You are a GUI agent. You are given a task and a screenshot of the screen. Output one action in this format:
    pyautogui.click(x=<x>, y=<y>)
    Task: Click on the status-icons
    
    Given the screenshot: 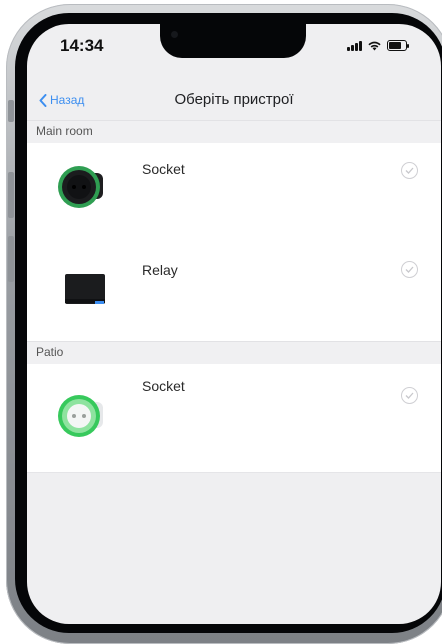 What is the action you would take?
    pyautogui.click(x=378, y=45)
    